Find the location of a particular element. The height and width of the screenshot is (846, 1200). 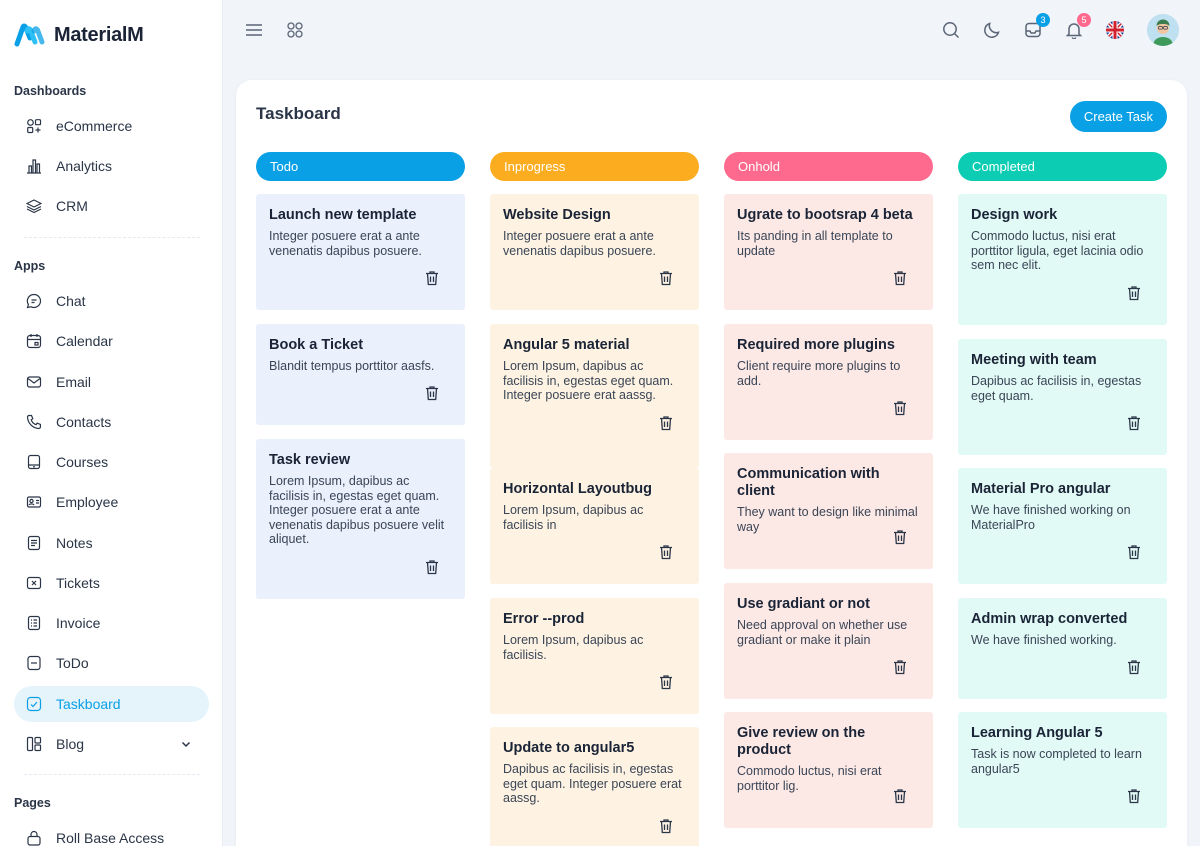

apps-grid-icon is located at coordinates (295, 30).